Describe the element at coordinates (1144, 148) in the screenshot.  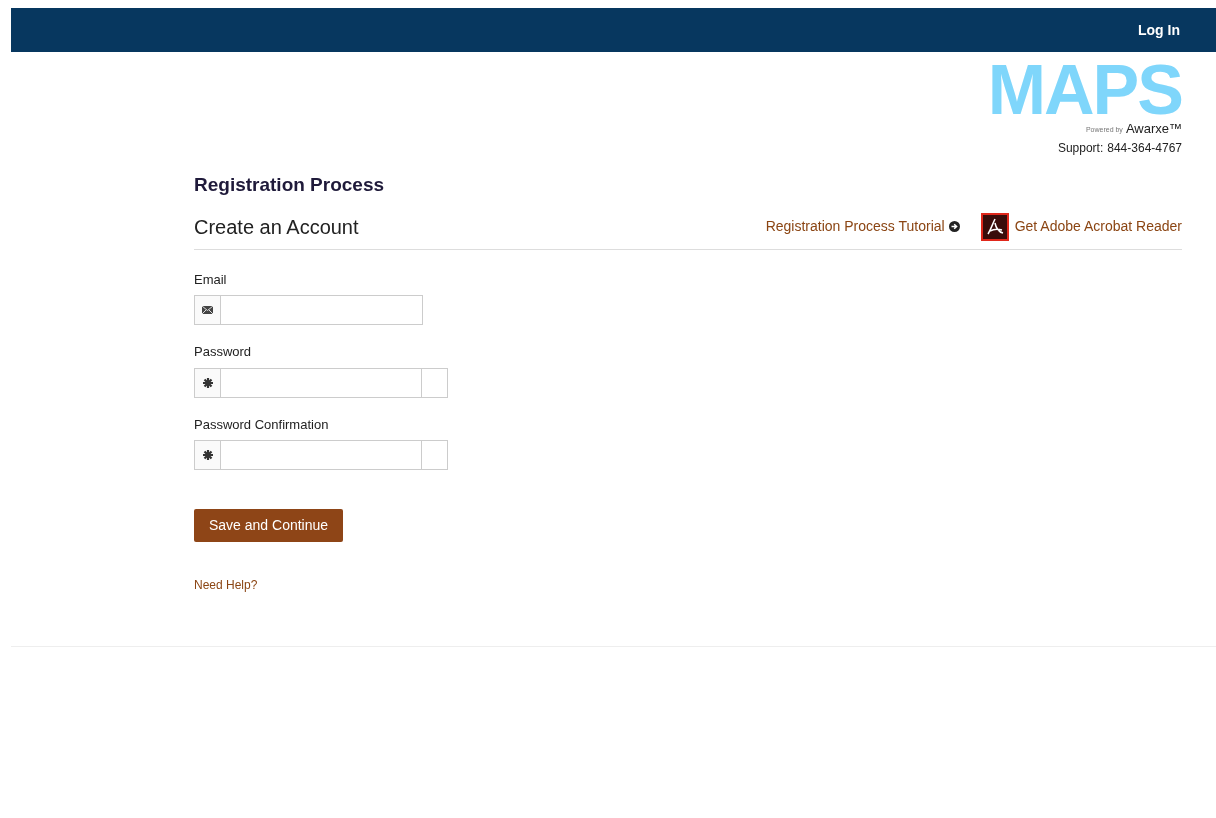
I see `support-phone: 844-364-4767` at that location.